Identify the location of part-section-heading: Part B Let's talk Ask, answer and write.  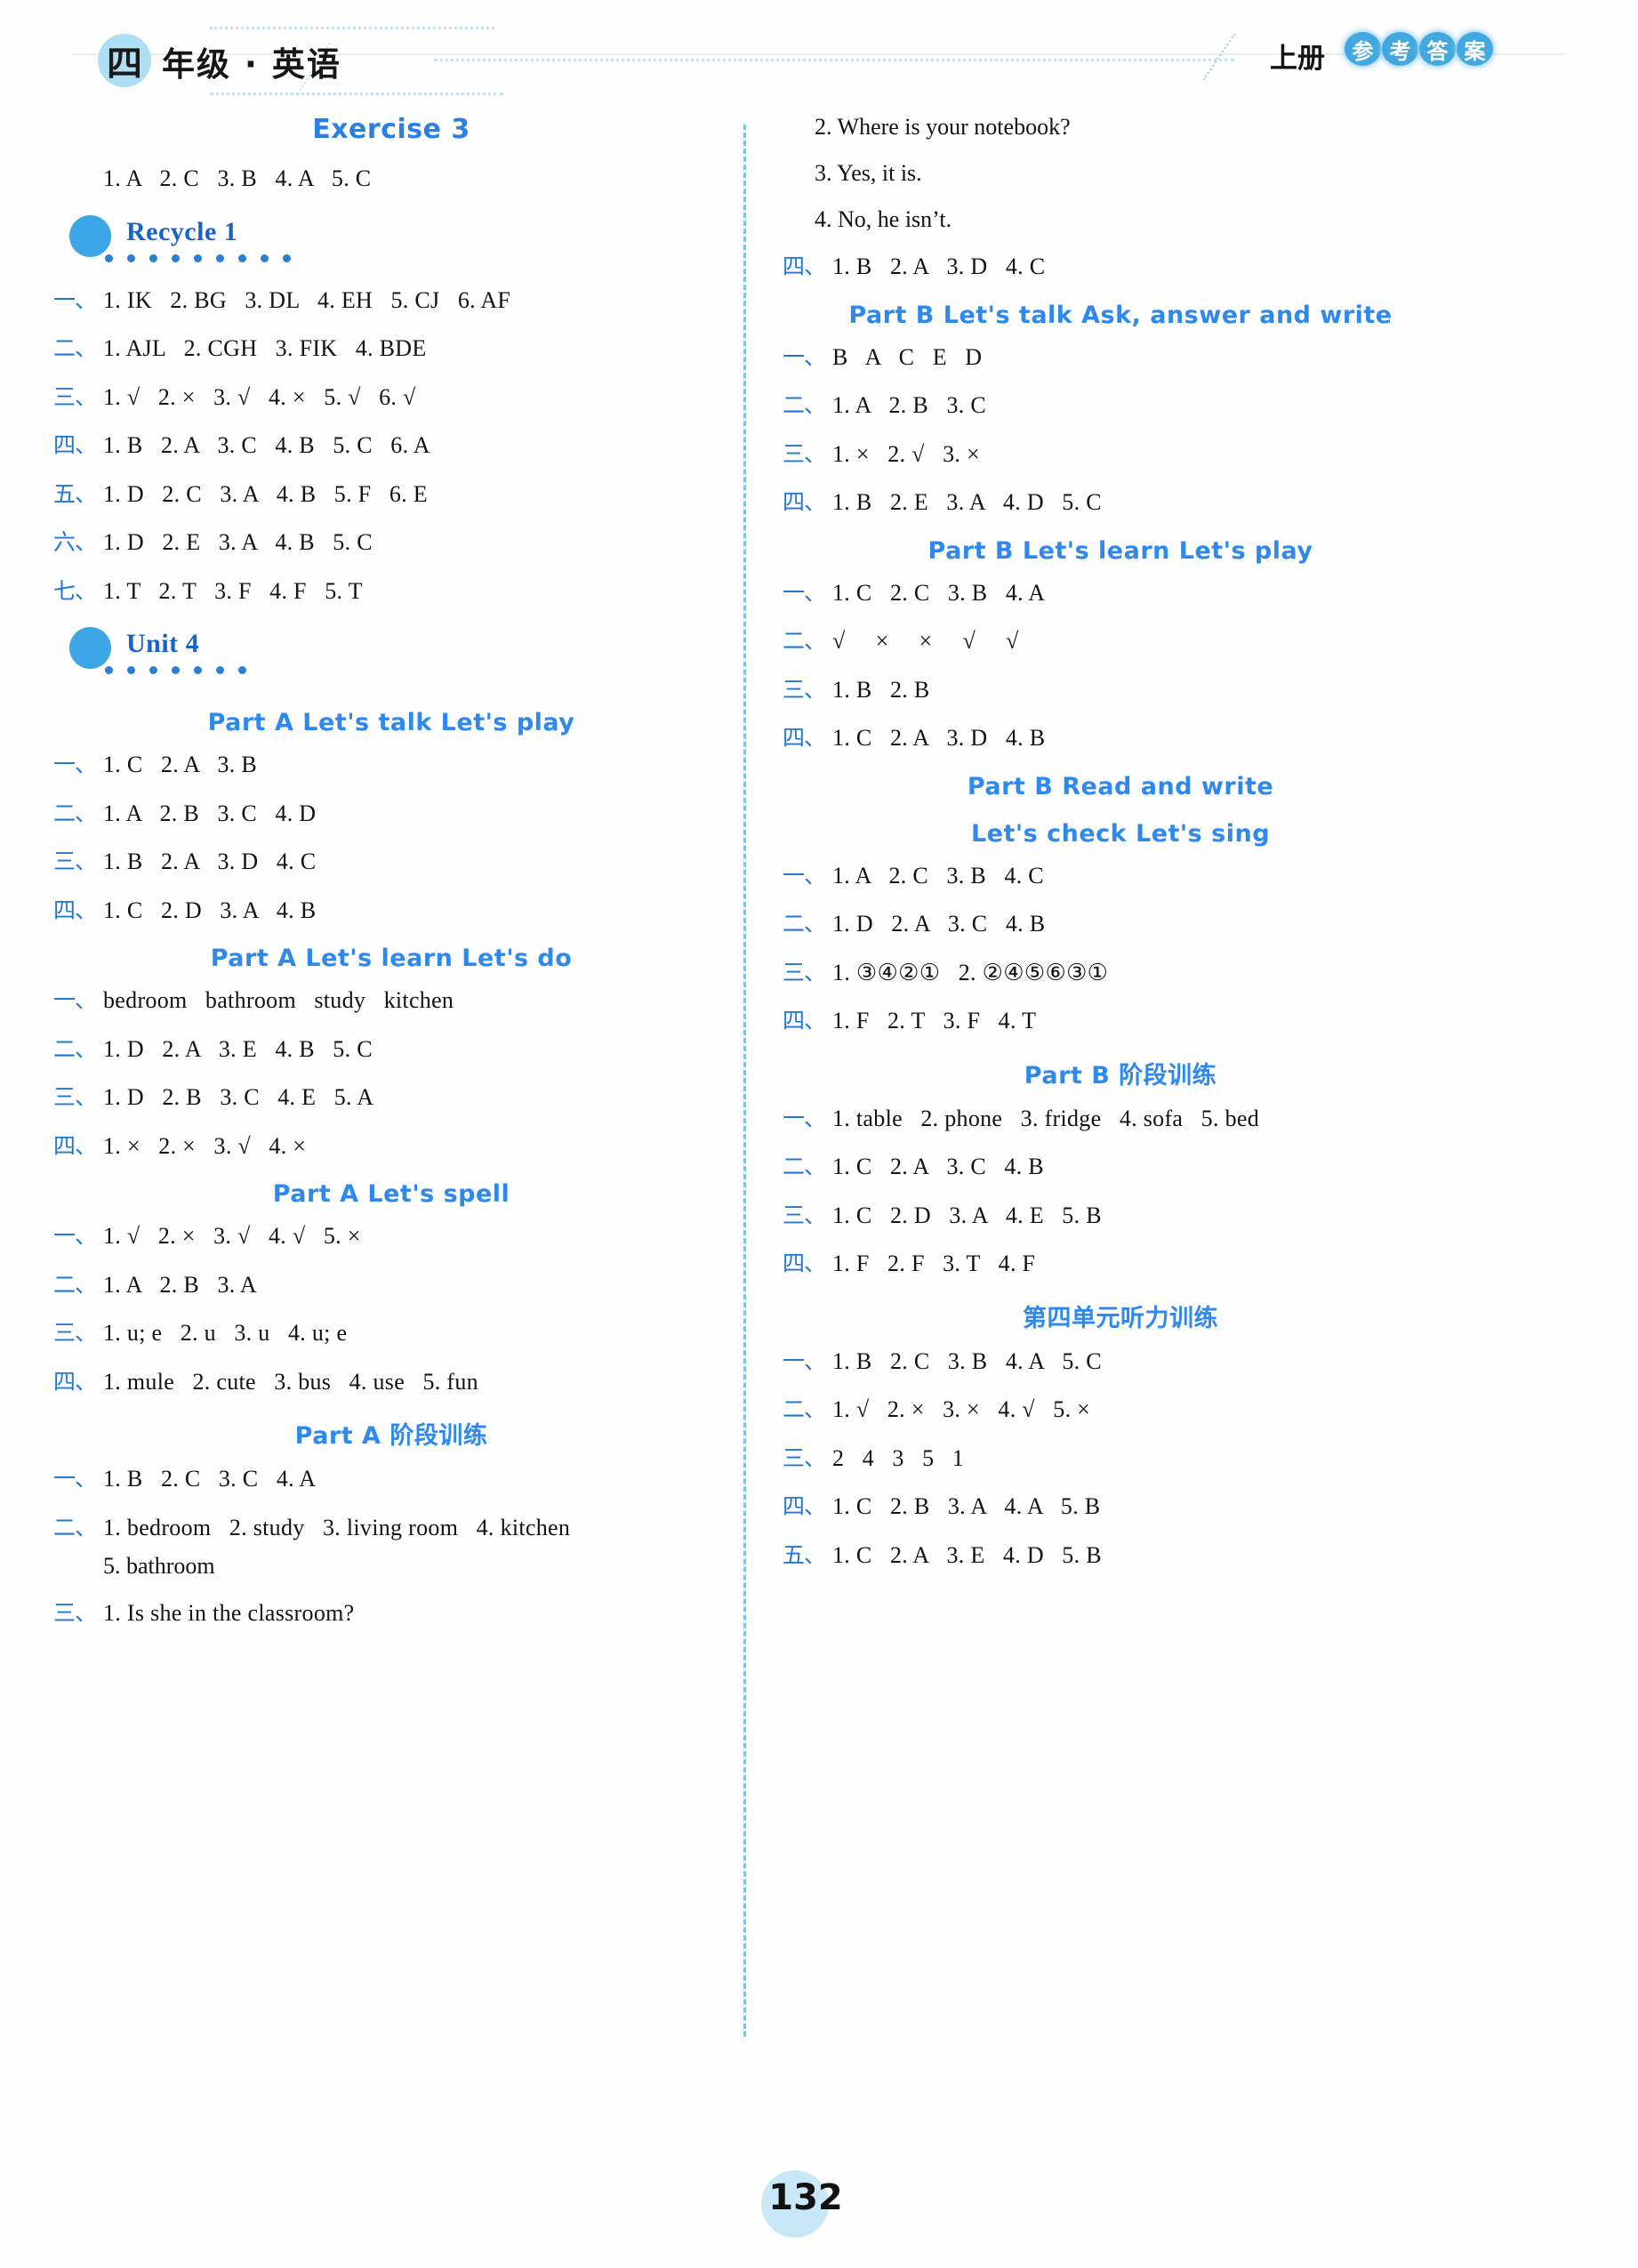
(1120, 315).